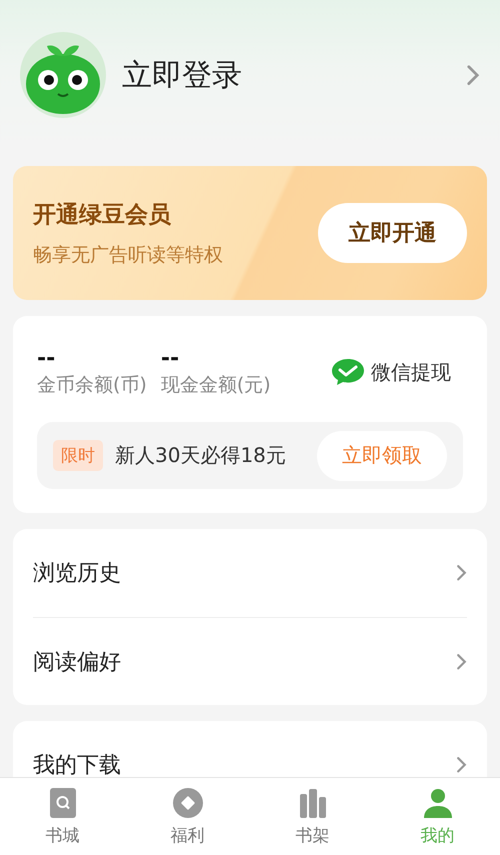 The image size is (500, 855). I want to click on menu-item: 阅读偏好, so click(77, 661).